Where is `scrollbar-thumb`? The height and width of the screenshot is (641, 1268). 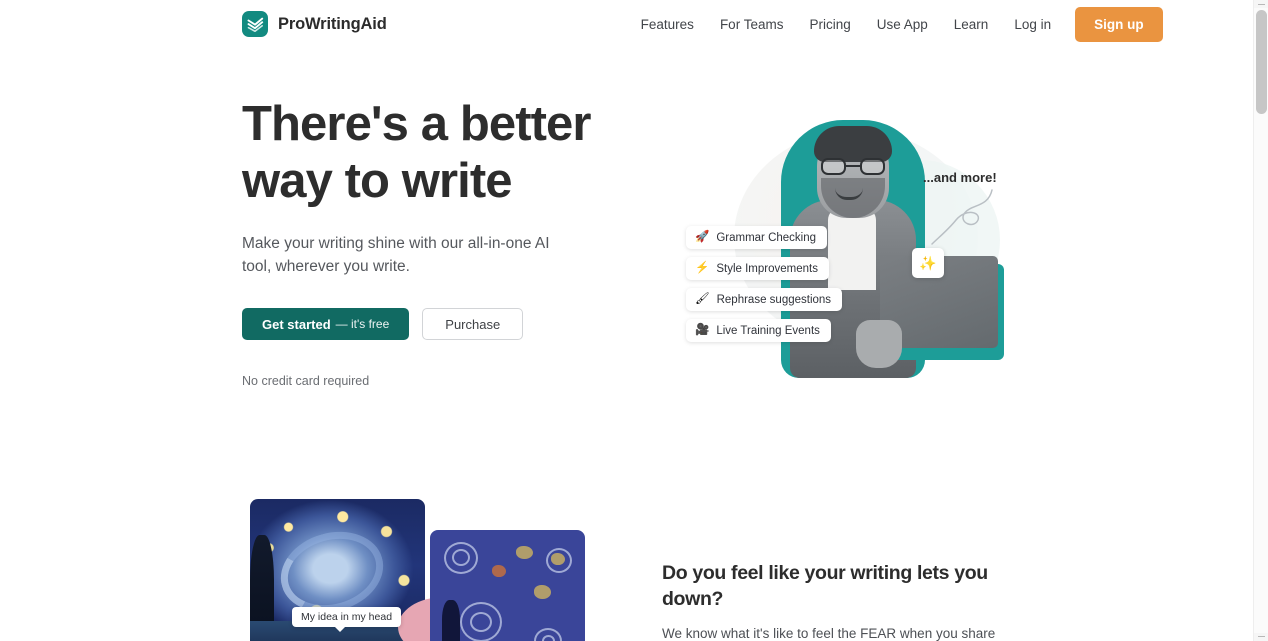
scrollbar-thumb is located at coordinates (1261, 62).